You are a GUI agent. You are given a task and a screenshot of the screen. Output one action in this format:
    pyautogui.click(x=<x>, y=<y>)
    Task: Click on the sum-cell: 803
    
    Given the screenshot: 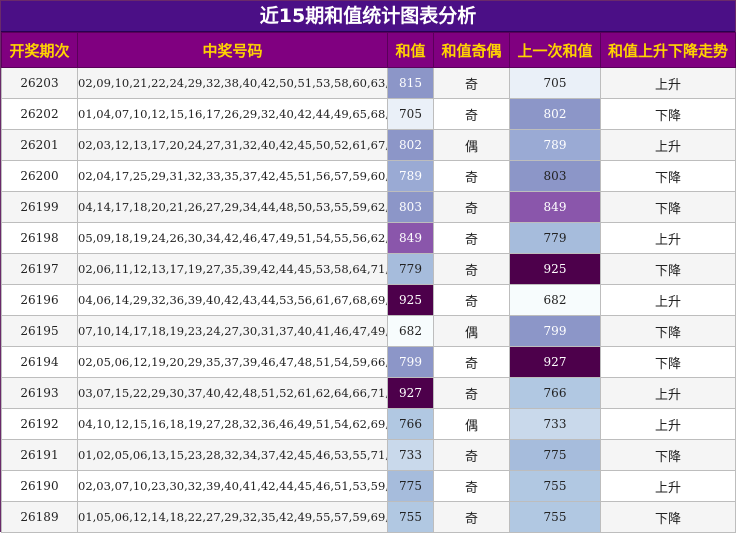 What is the action you would take?
    pyautogui.click(x=410, y=207)
    